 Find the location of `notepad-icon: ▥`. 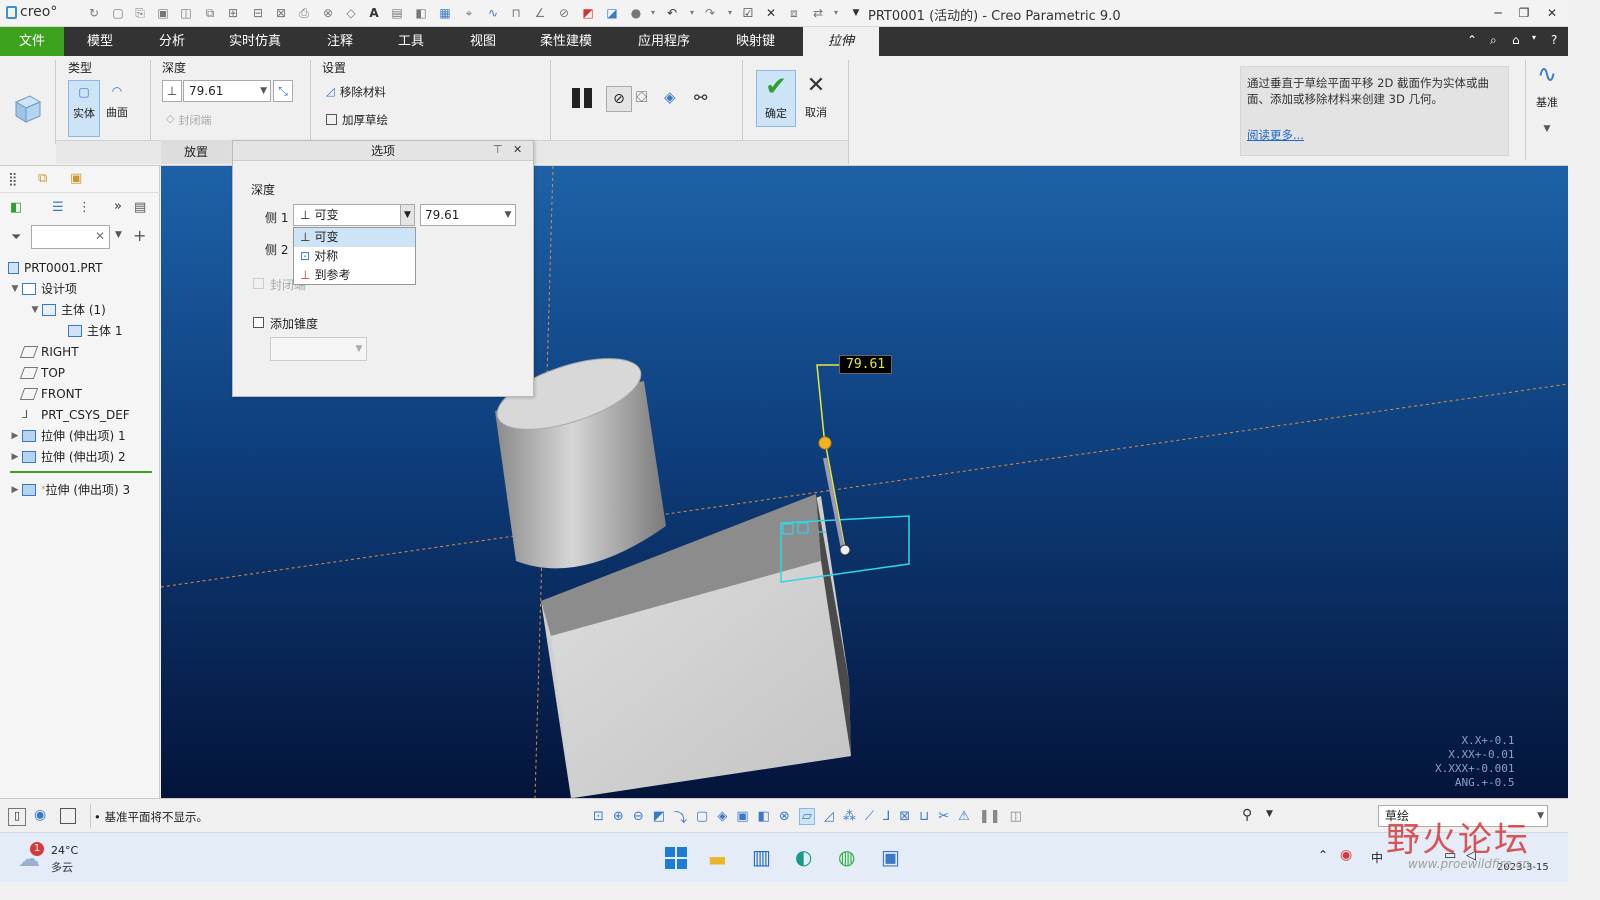

notepad-icon: ▥ is located at coordinates (761, 857).